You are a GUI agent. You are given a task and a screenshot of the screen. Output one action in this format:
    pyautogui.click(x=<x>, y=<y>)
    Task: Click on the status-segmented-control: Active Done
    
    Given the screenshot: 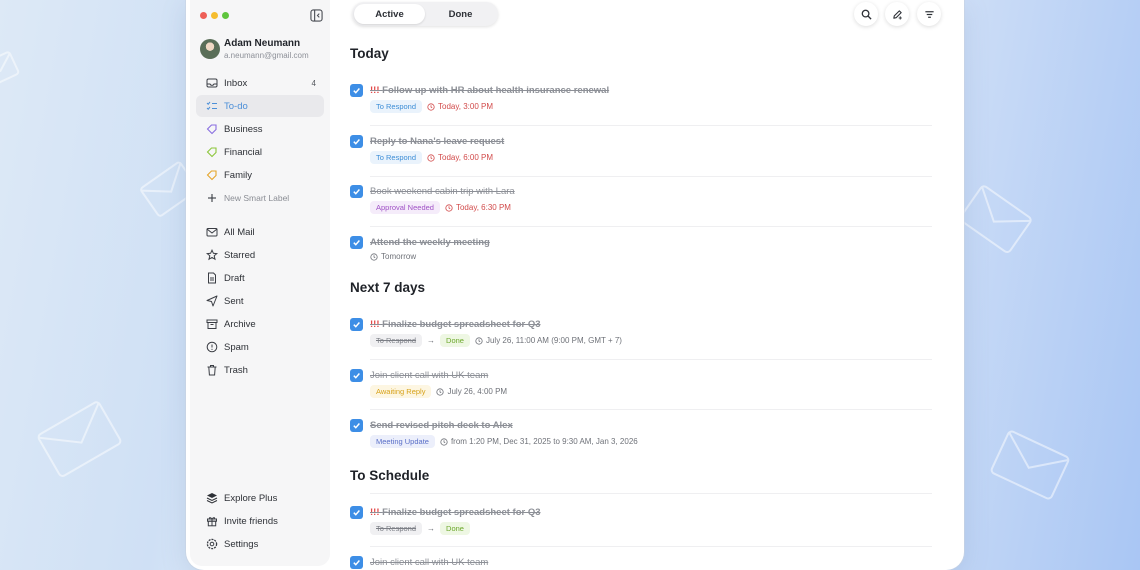 What is the action you would take?
    pyautogui.click(x=425, y=14)
    